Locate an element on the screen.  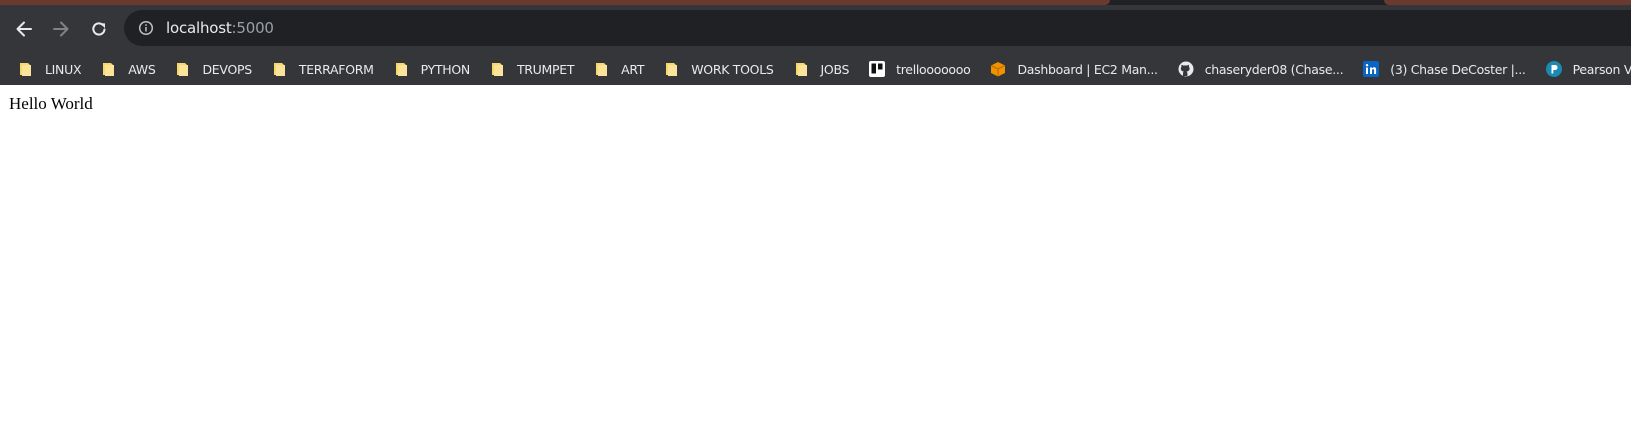
body-text: Hello World is located at coordinates (51, 103).